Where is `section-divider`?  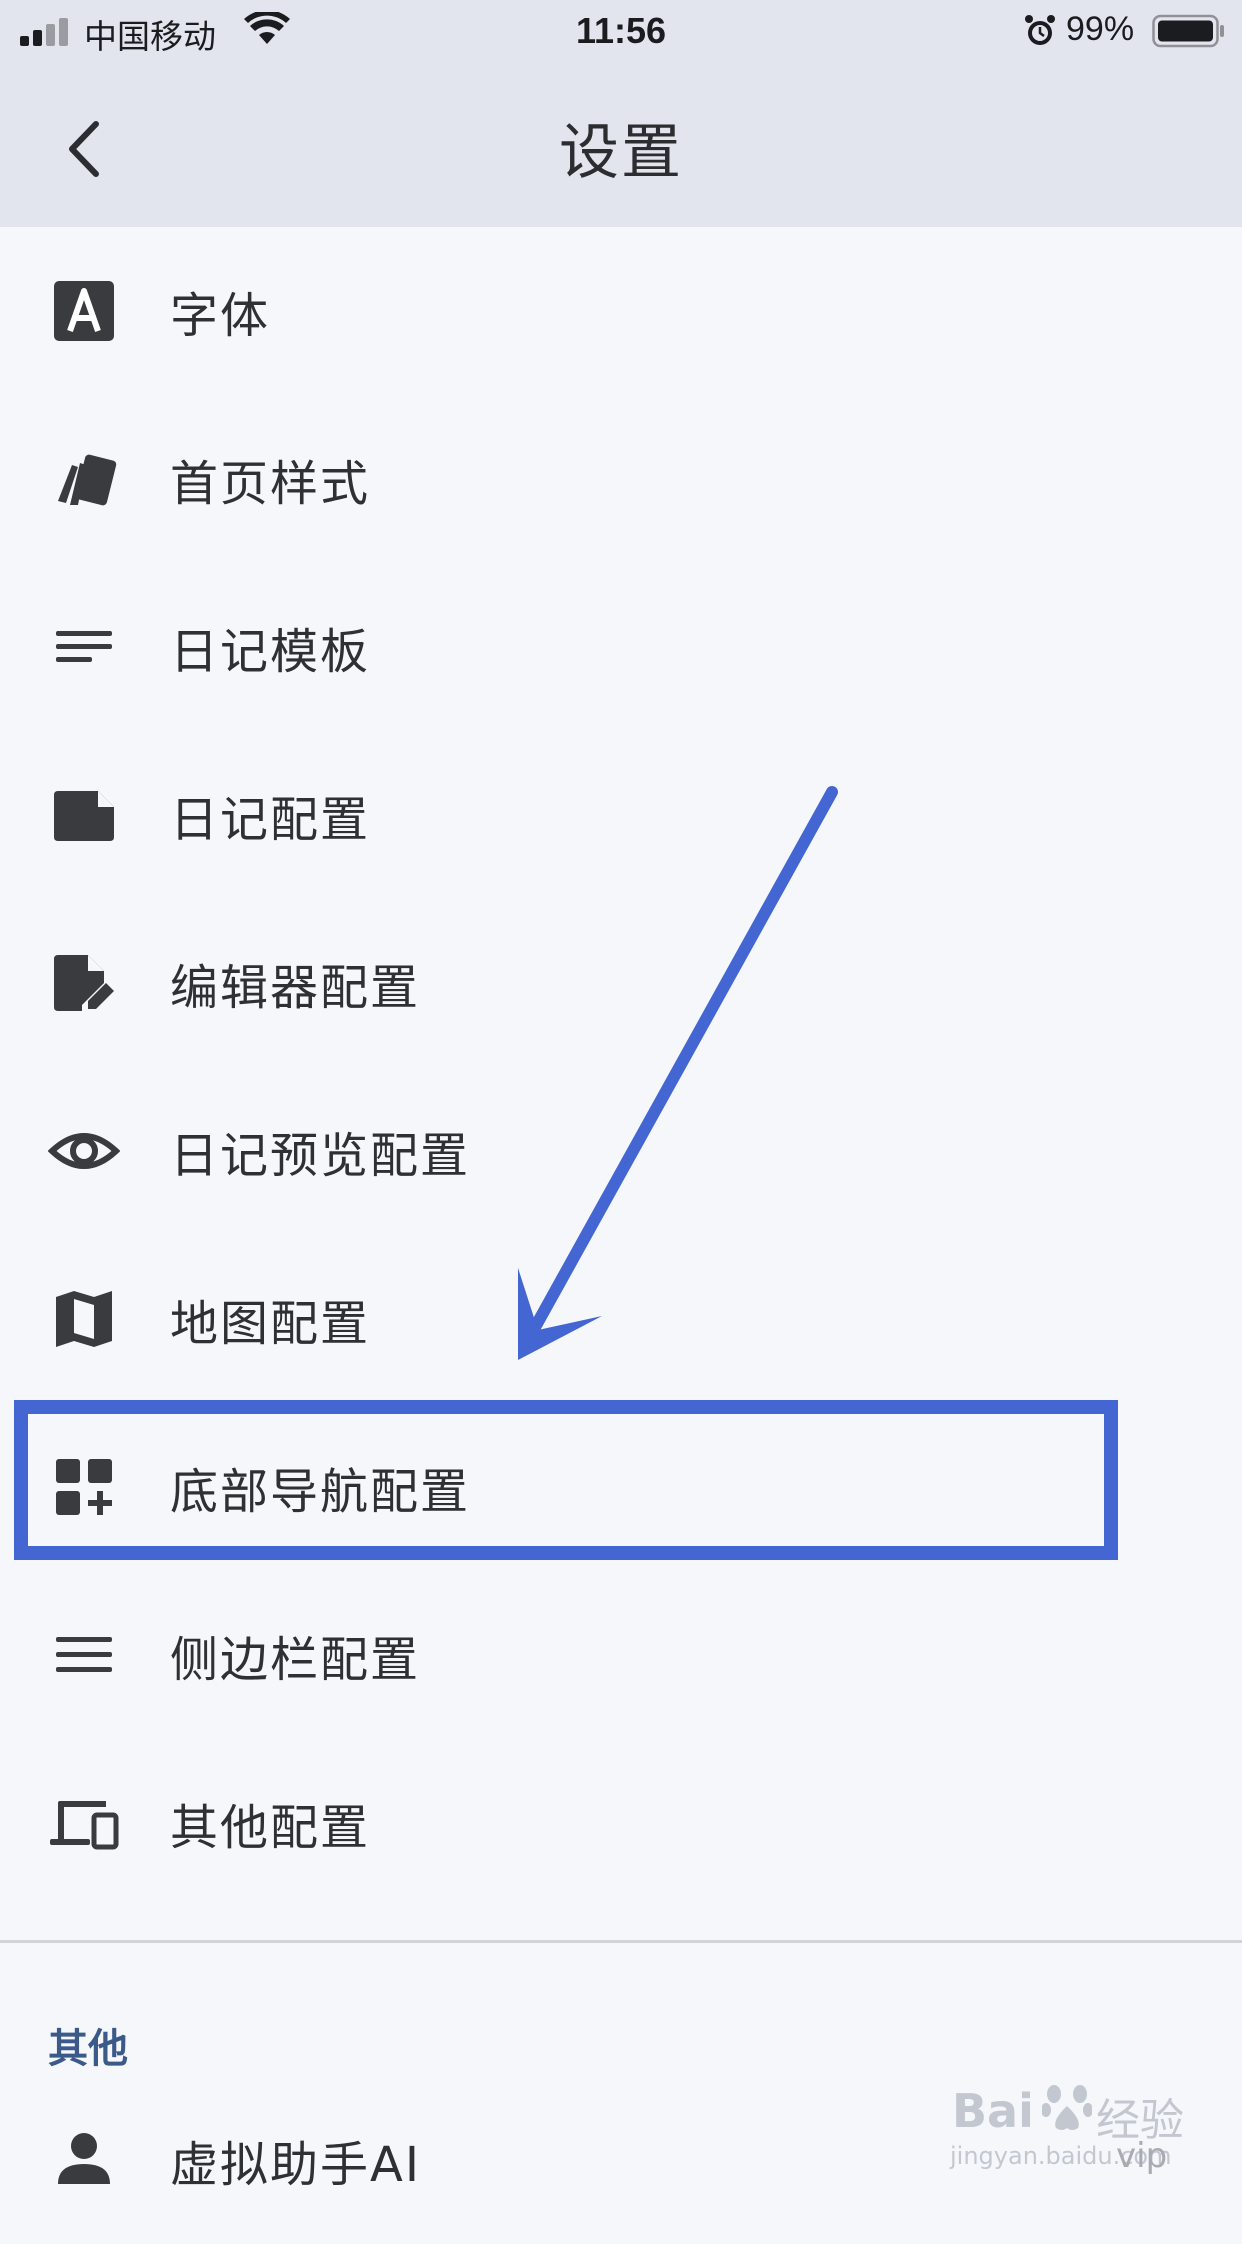
section-divider is located at coordinates (621, 1941).